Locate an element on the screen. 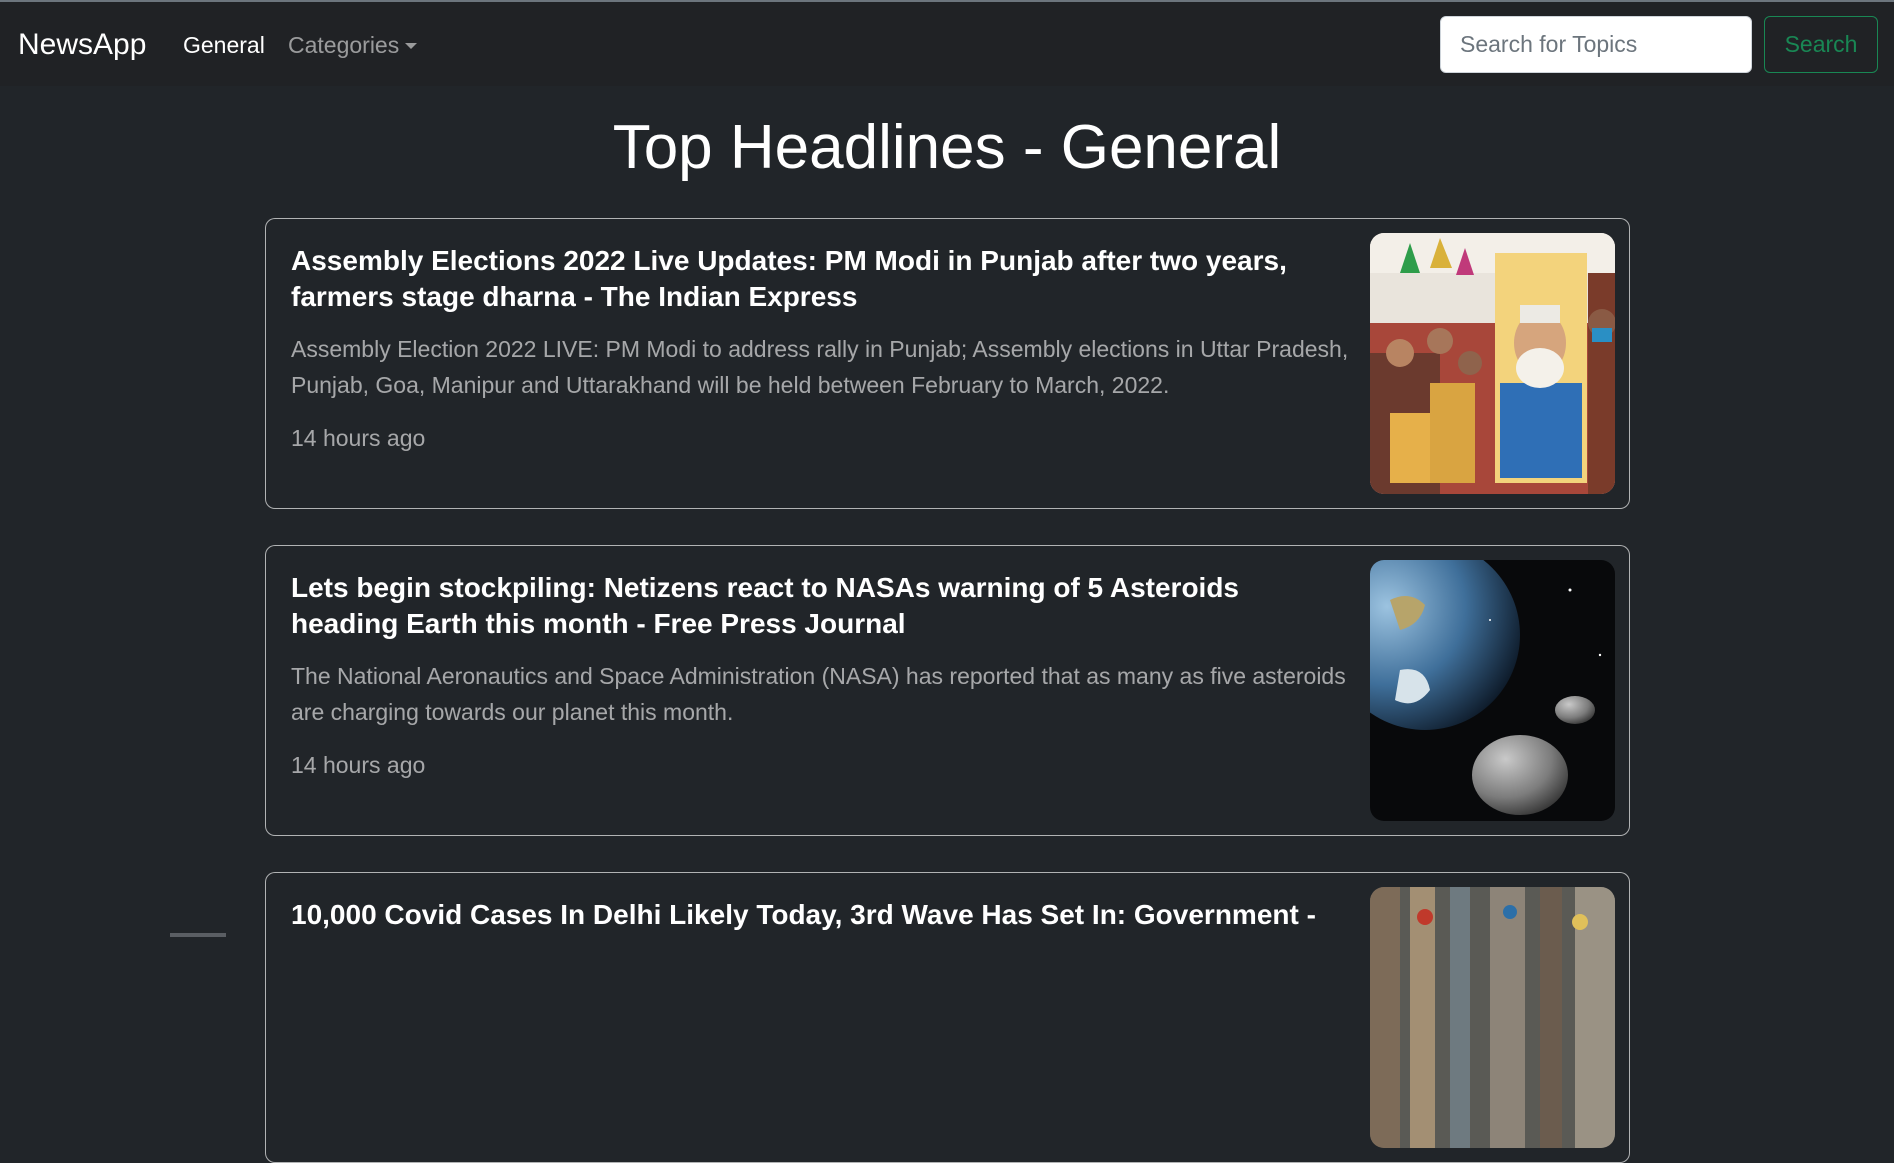 The image size is (1894, 1163). nav-dropdown-categories: Categories is located at coordinates (353, 45).